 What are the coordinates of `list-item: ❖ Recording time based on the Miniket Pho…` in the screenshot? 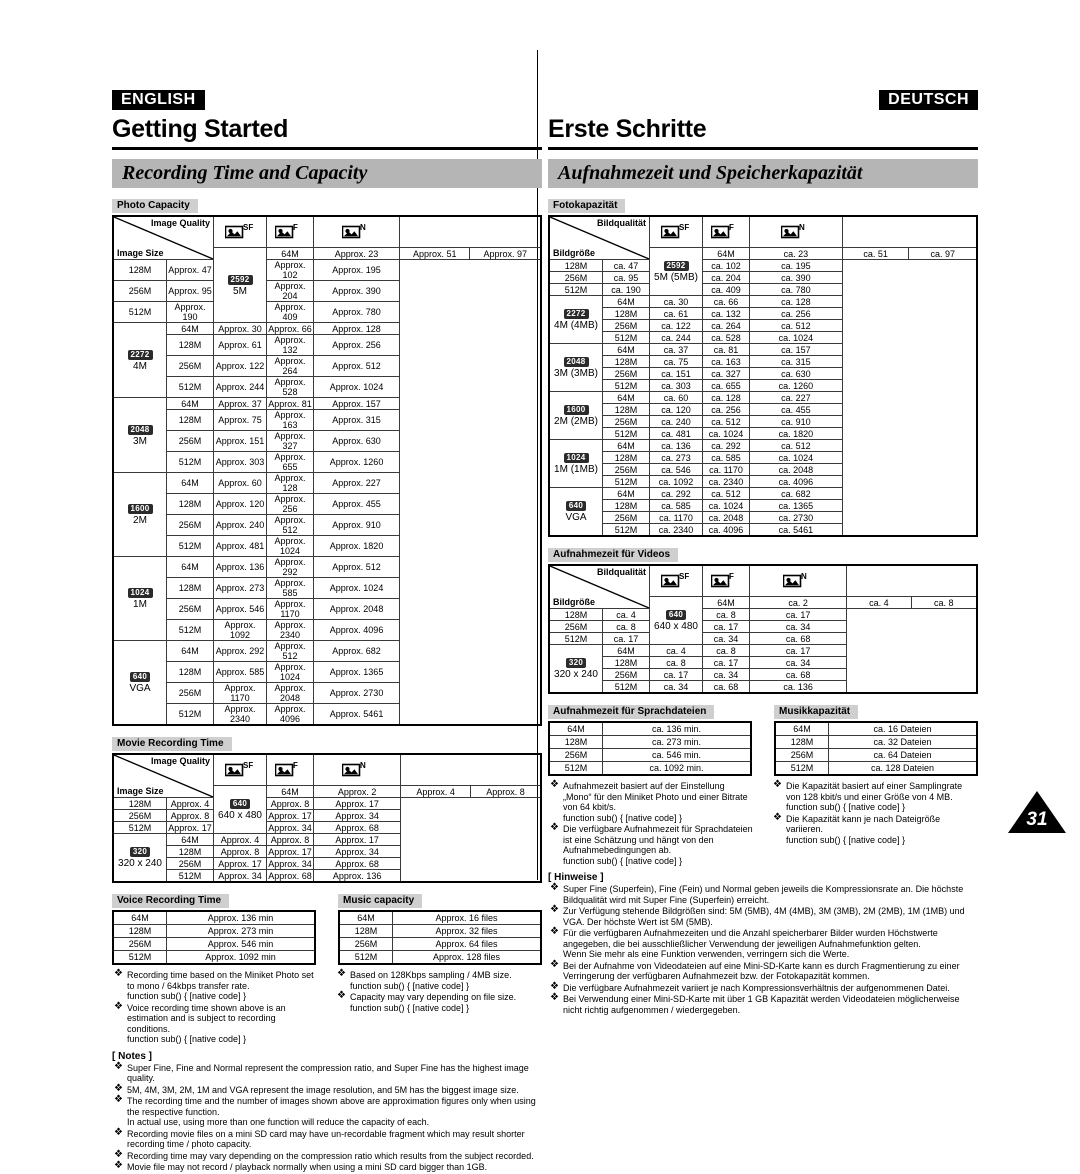 It's located at (215, 985).